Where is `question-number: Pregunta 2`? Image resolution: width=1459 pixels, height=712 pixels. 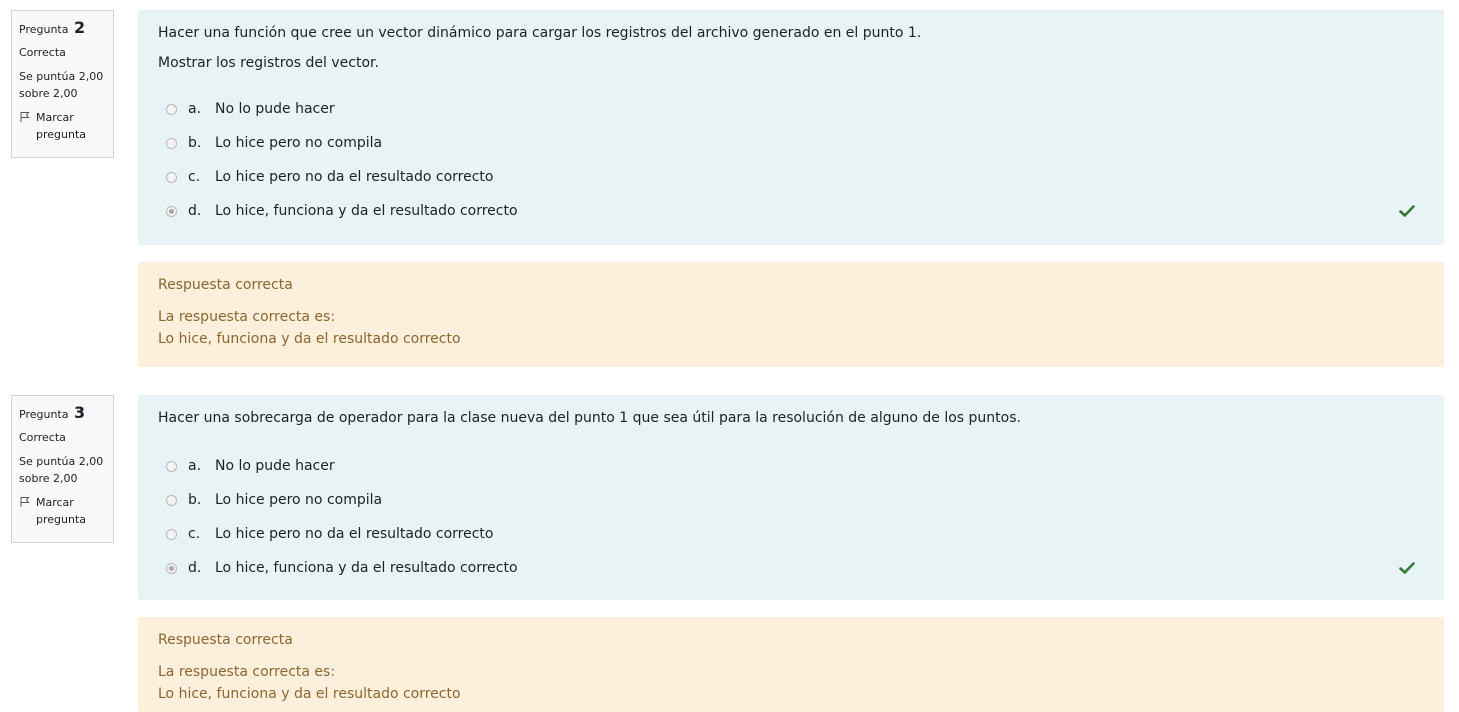 question-number: Pregunta 2 is located at coordinates (62, 28).